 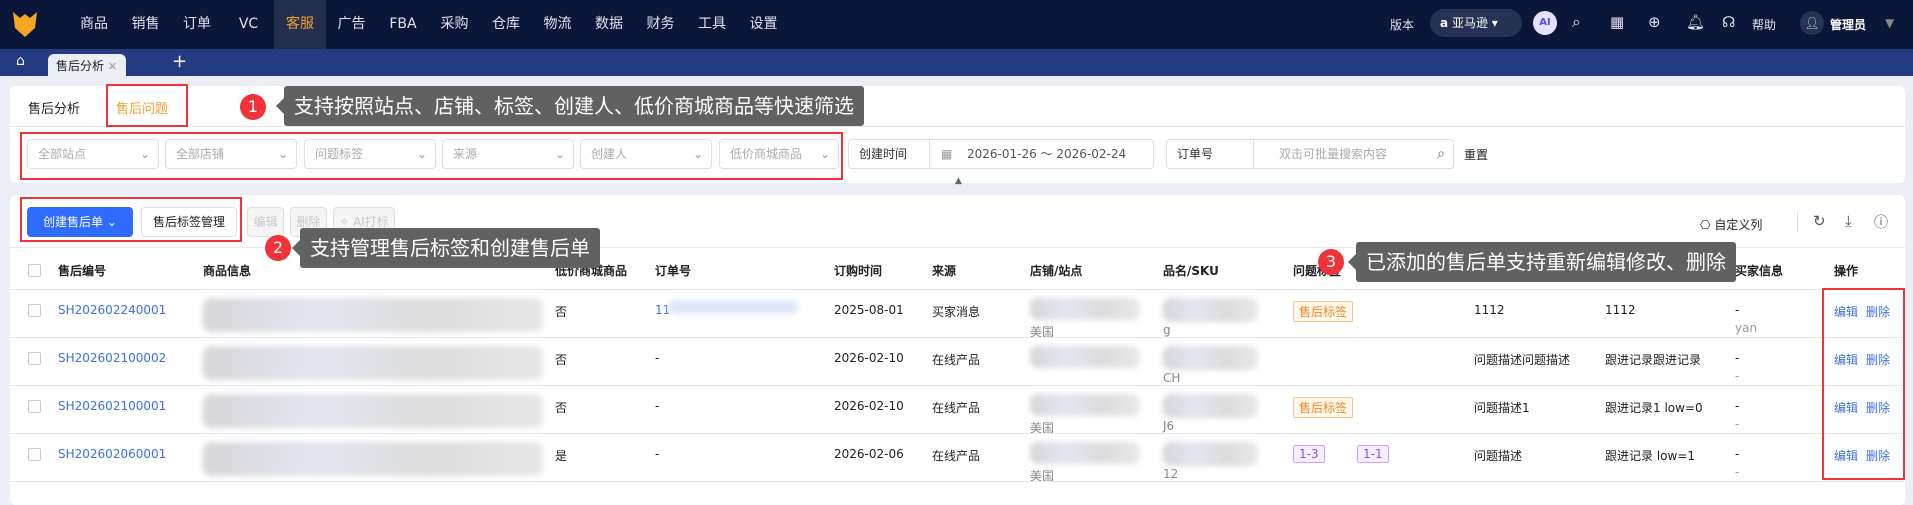 What do you see at coordinates (1848, 221) in the screenshot?
I see `export-icon: ⤓` at bounding box center [1848, 221].